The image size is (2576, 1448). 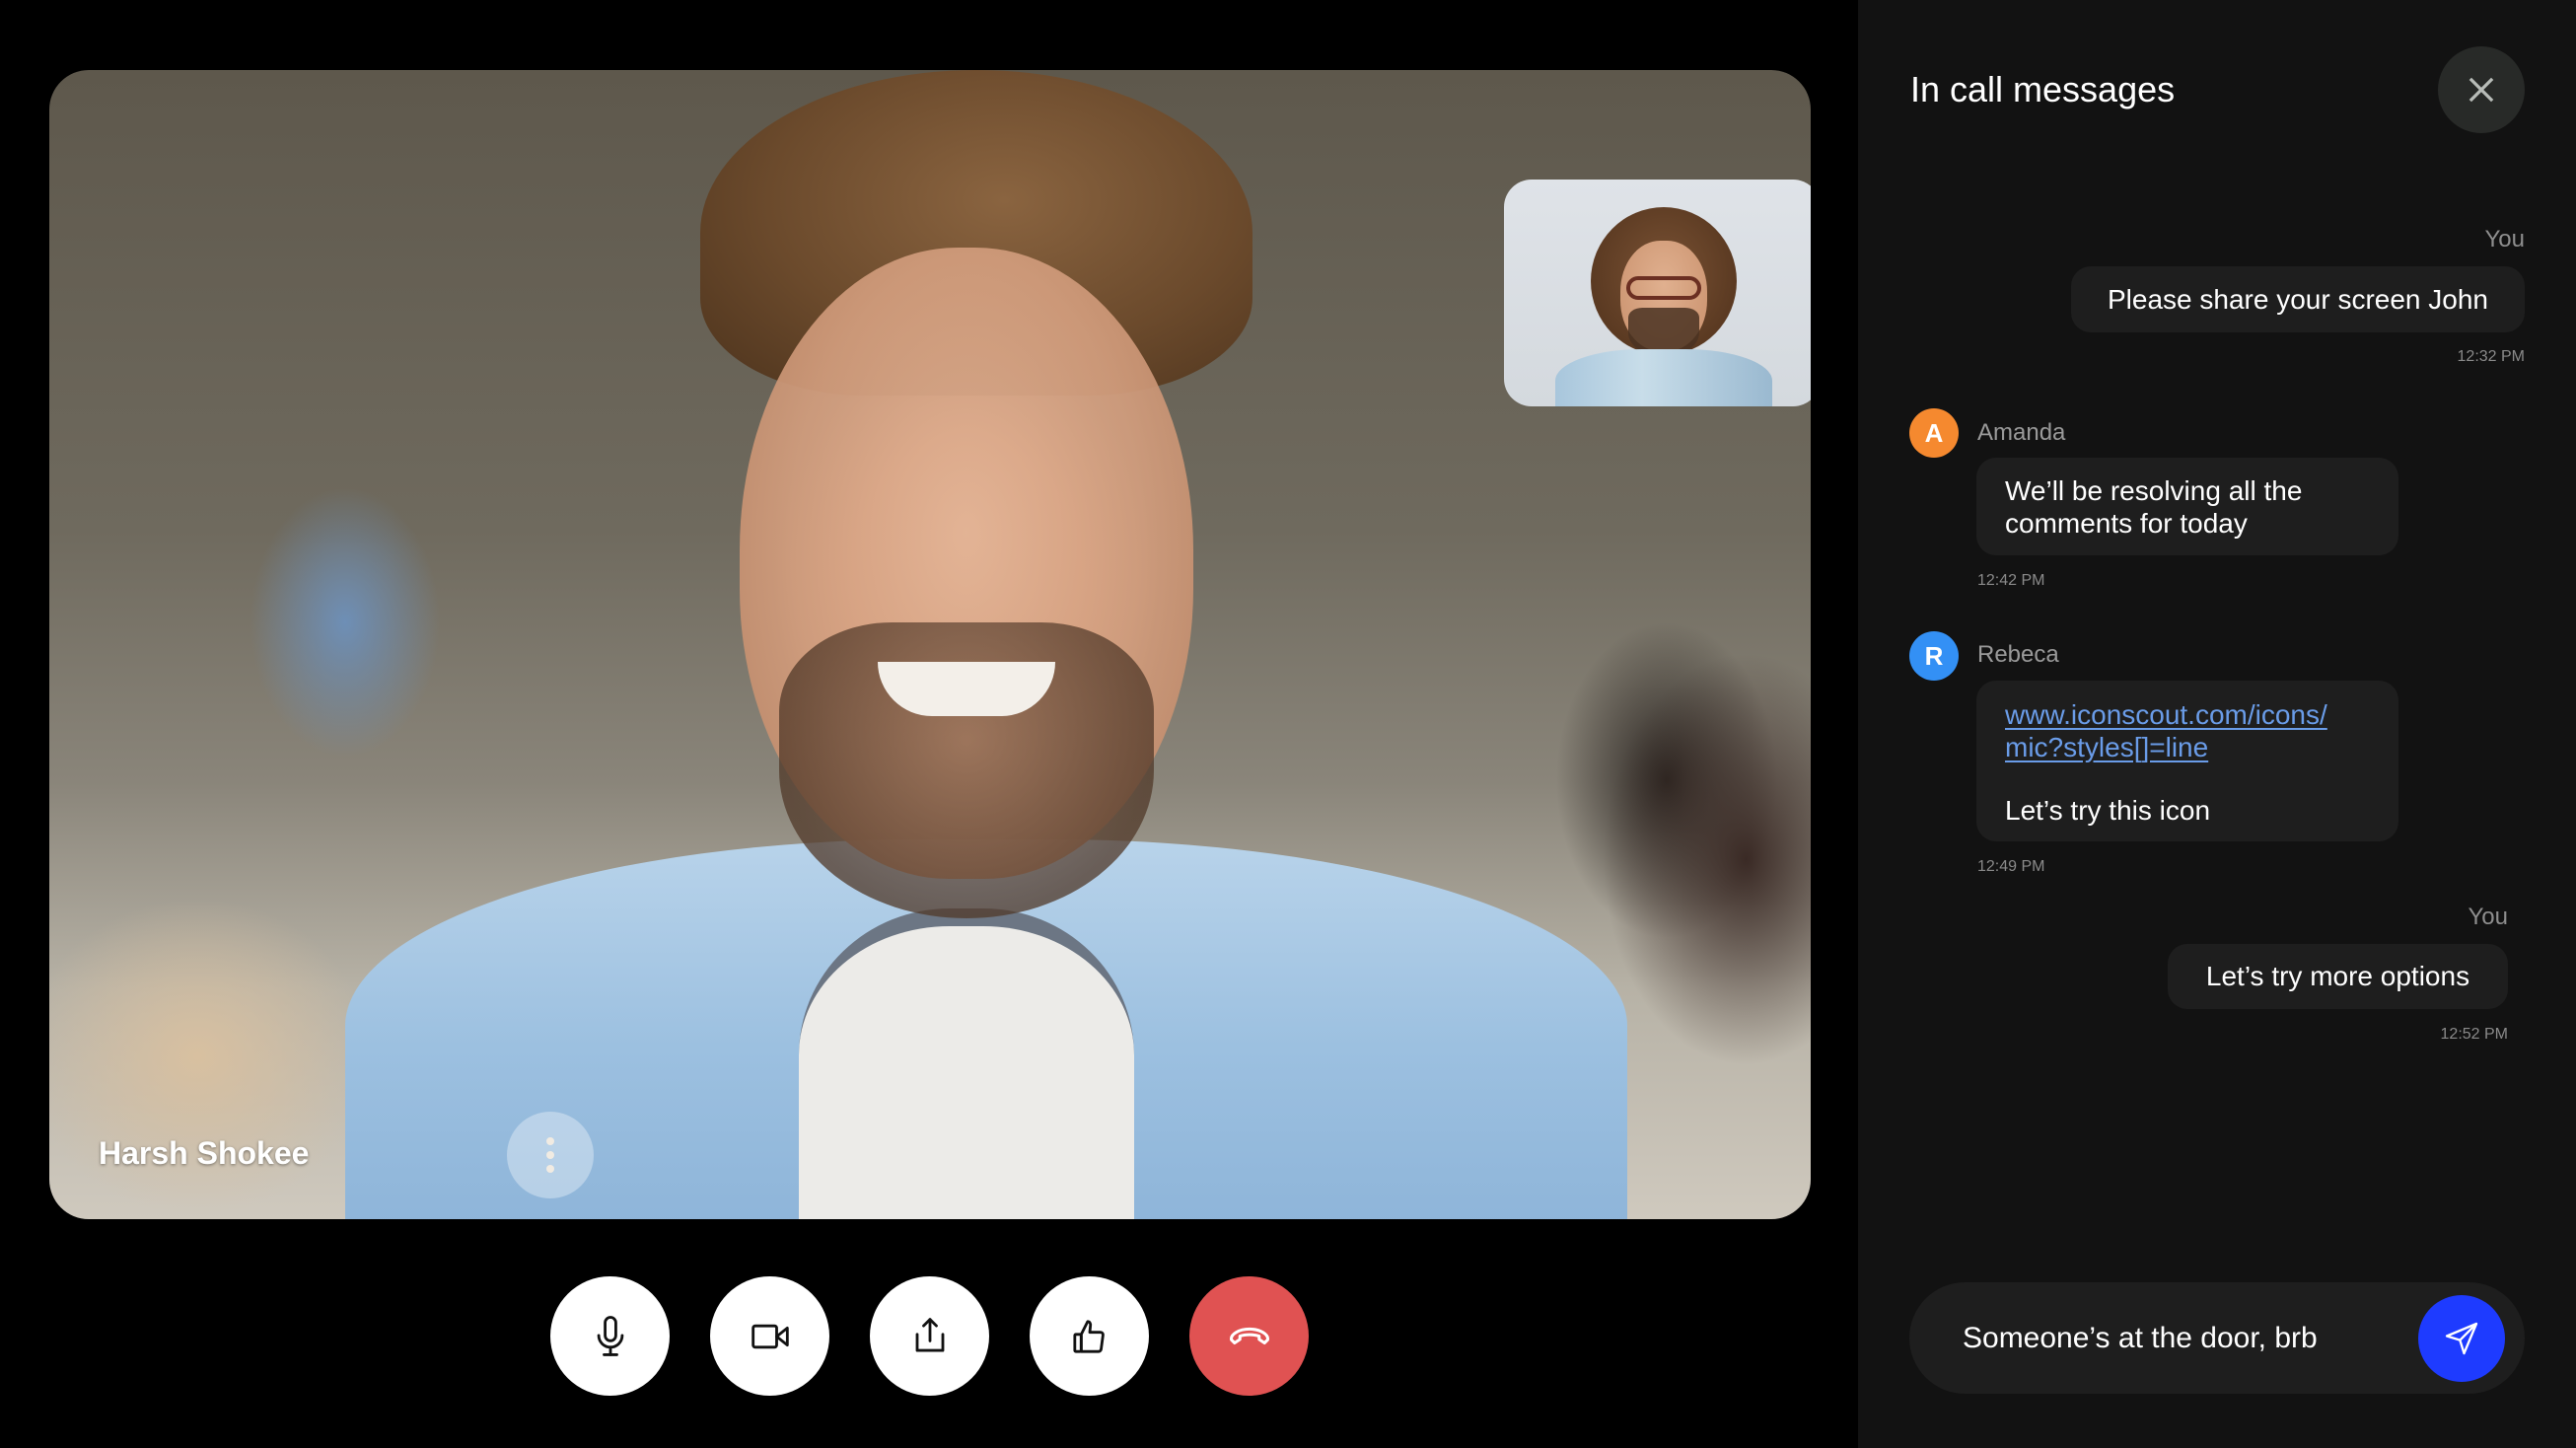 I want to click on end-call-button, so click(x=1249, y=1336).